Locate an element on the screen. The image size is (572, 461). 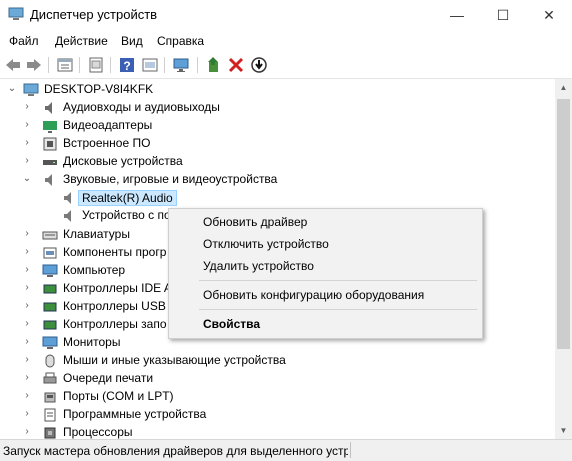
help-icon: ? is located at coordinates (127, 65).